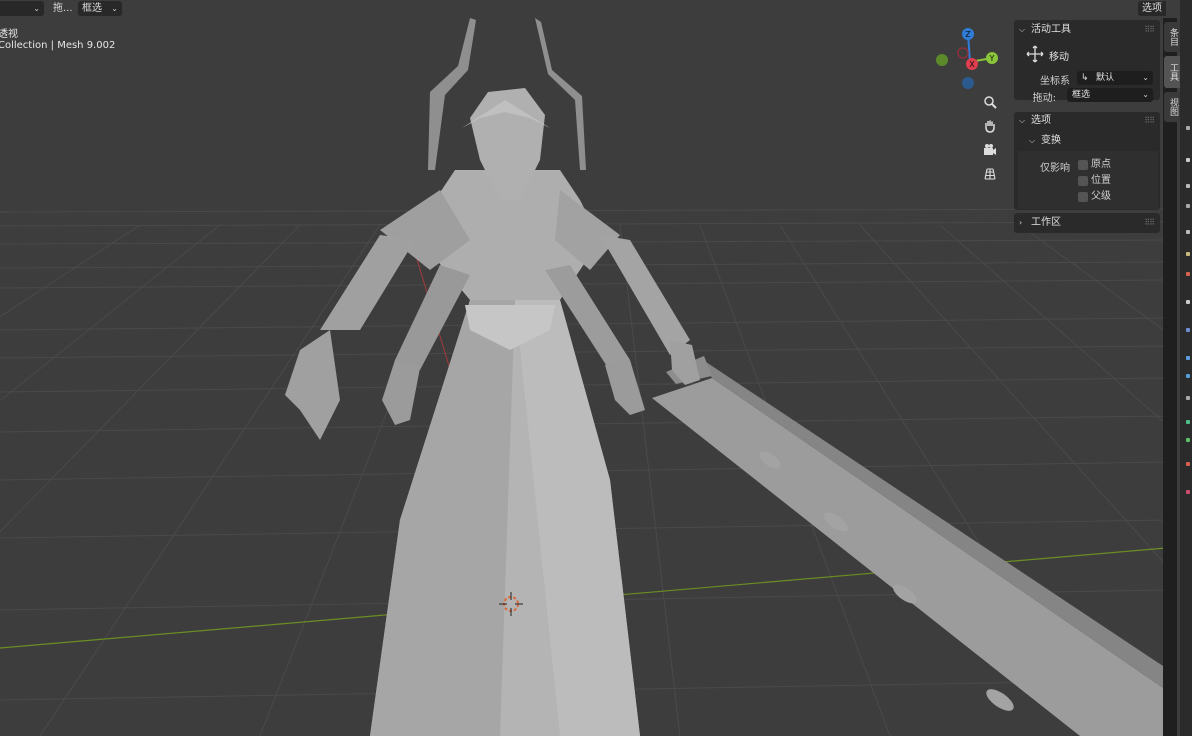 This screenshot has height=736, width=1192. I want to click on properties-edge-strip, so click(1186, 368).